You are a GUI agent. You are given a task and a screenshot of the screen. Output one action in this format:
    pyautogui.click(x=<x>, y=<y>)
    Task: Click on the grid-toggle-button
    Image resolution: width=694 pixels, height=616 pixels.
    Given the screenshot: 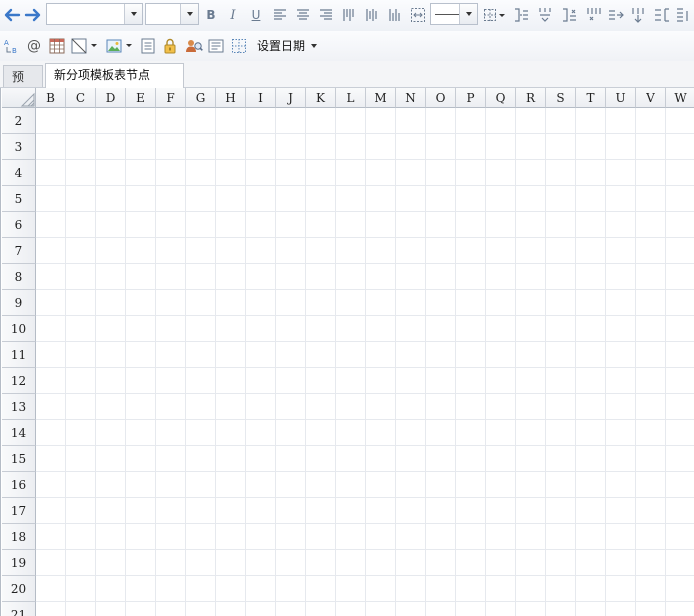 What is the action you would take?
    pyautogui.click(x=239, y=46)
    